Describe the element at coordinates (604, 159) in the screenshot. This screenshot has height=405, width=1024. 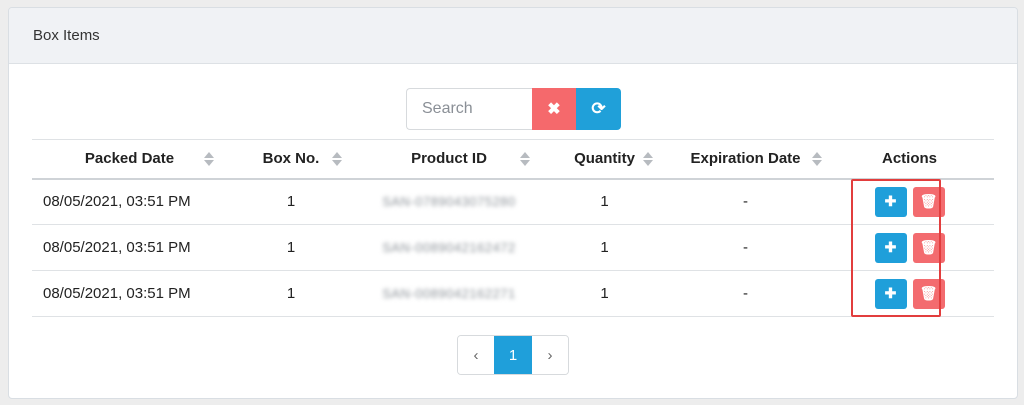
I see `column-header-quantity: Quantity` at that location.